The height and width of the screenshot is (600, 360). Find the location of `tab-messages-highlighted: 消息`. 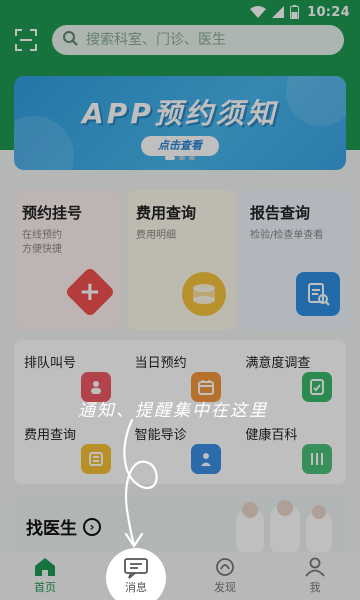

tab-messages-highlighted: 消息 is located at coordinates (136, 576).